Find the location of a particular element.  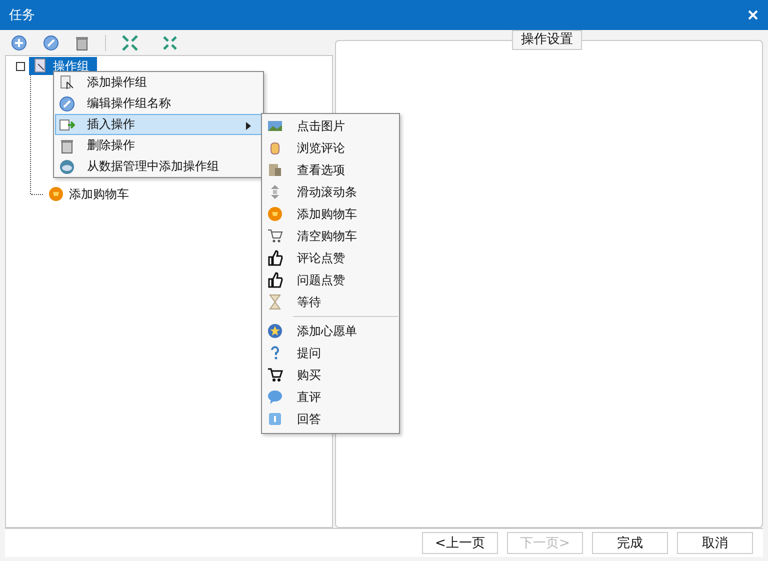

menu-item: 查看选项 is located at coordinates (330, 170).